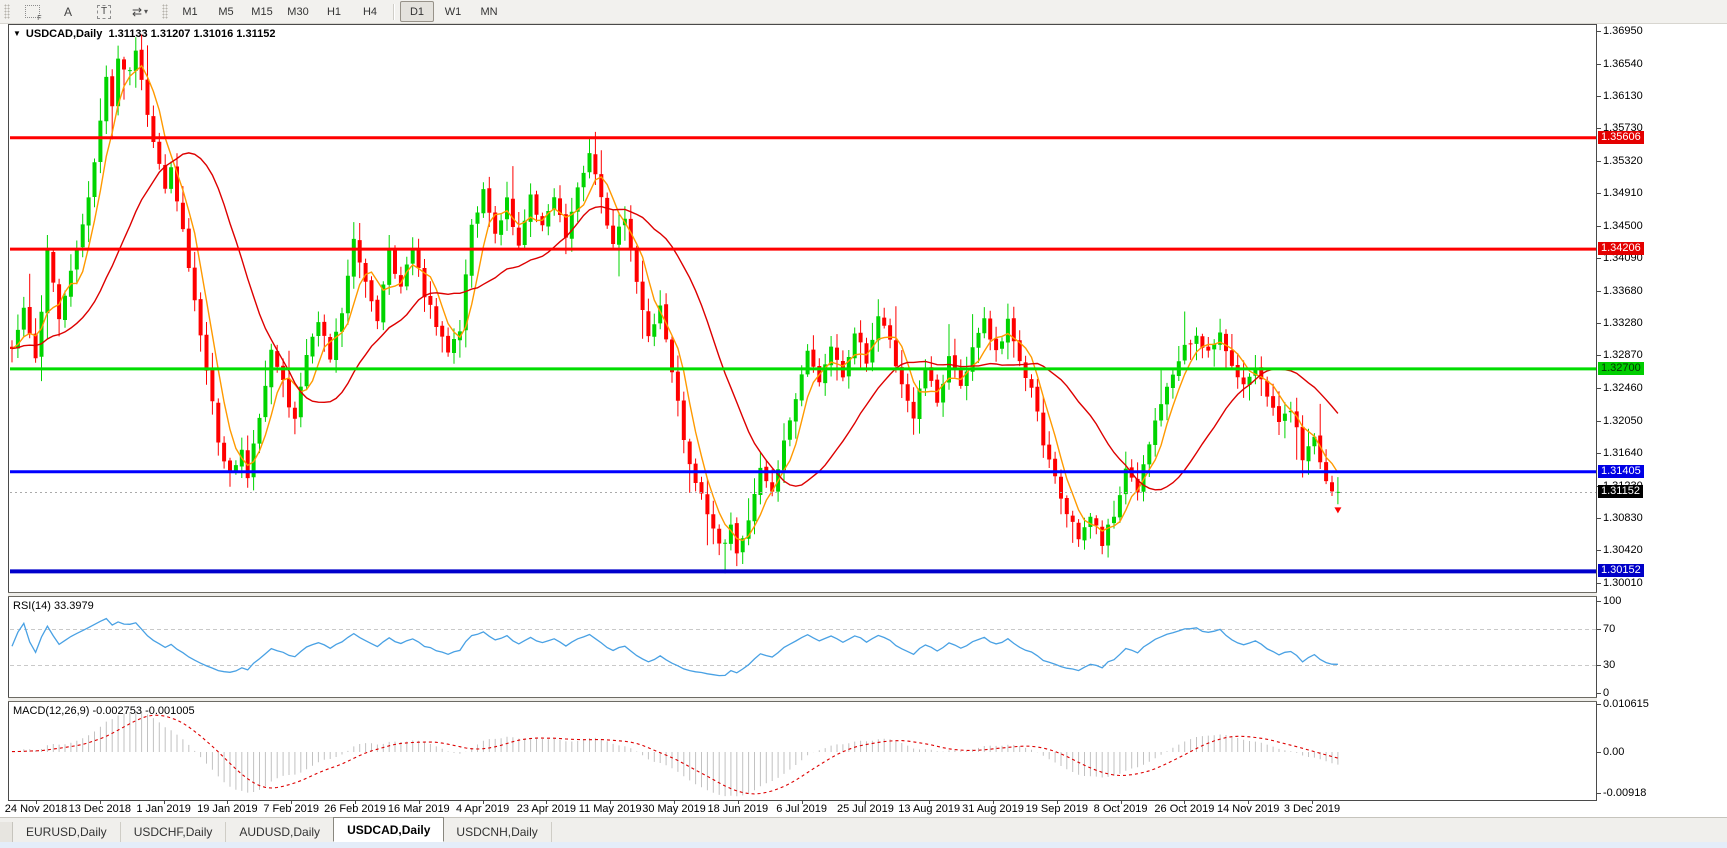 This screenshot has height=848, width=1727. I want to click on price-tag: 1.35606, so click(1621, 137).